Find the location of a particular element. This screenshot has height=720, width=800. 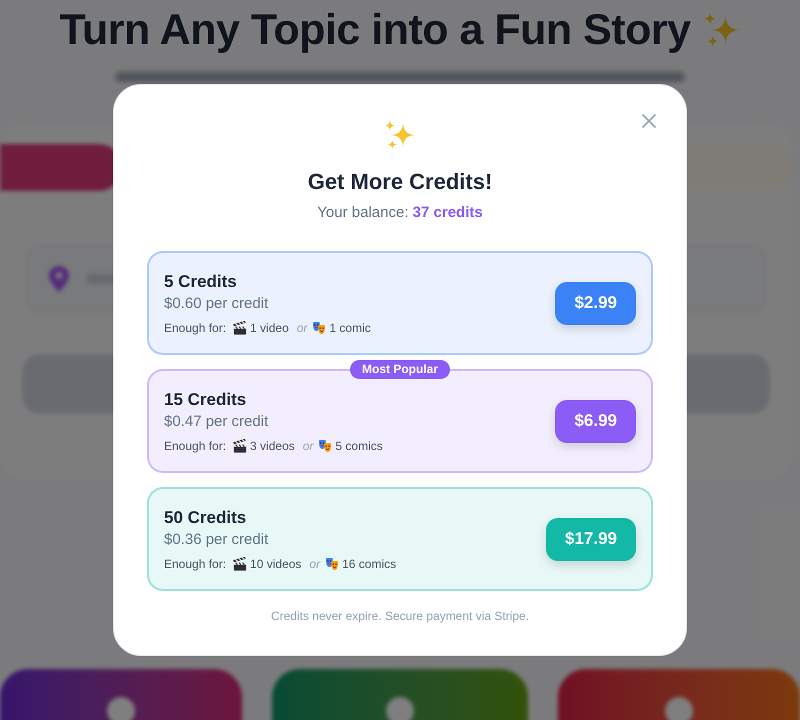

blurred-text-drawing is located at coordinates (101, 279).